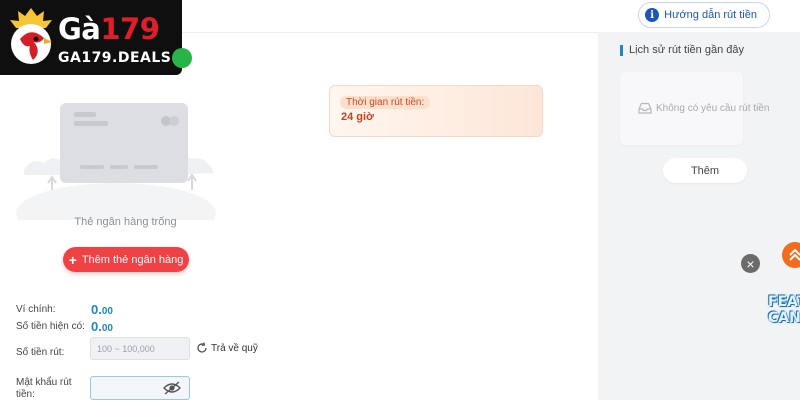  Describe the element at coordinates (132, 259) in the screenshot. I see `add-bank-card-label: Thêm thẻ ngân hàng` at that location.